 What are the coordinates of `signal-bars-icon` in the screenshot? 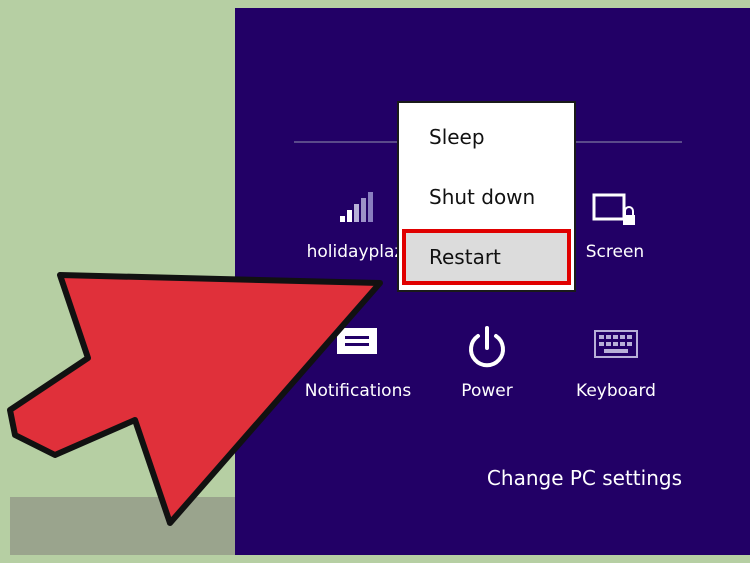 It's located at (356, 207).